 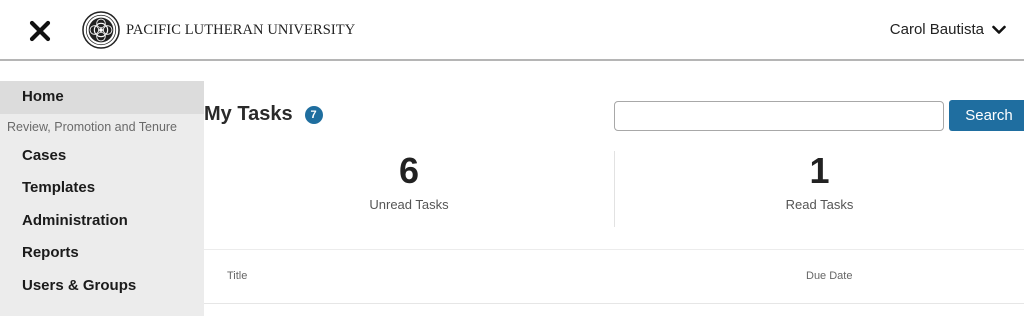 What do you see at coordinates (102, 286) in the screenshot?
I see `sidebar-item-users-groups: Users & Groups` at bounding box center [102, 286].